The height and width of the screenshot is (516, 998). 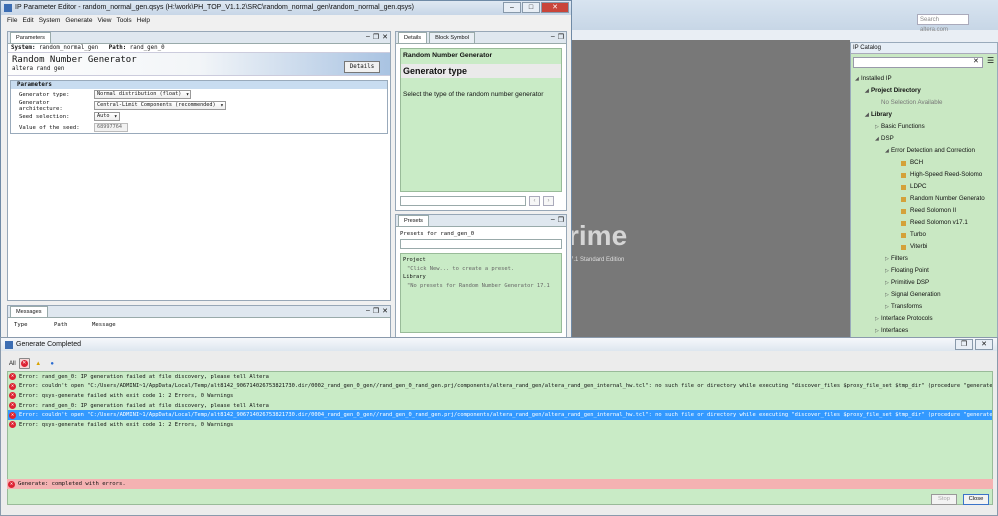 I want to click on previous-icon: ‹, so click(x=534, y=201).